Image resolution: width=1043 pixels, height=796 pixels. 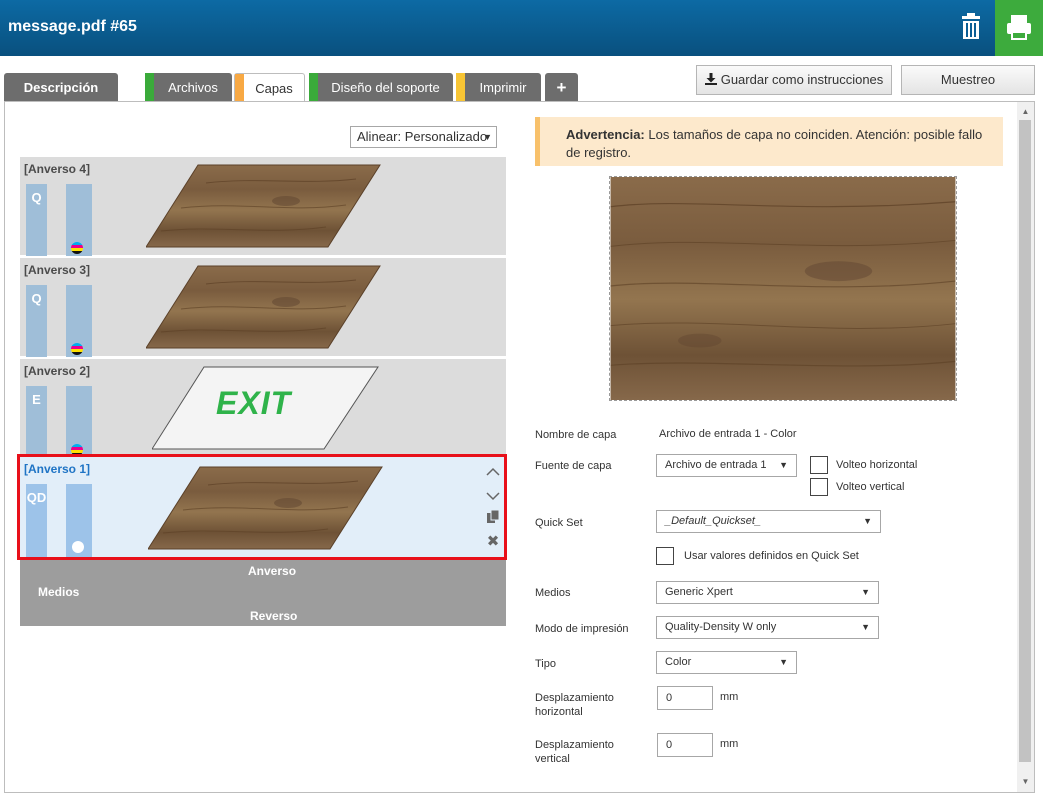 What do you see at coordinates (57, 371) in the screenshot?
I see `layer-name: [Anverso 2]` at bounding box center [57, 371].